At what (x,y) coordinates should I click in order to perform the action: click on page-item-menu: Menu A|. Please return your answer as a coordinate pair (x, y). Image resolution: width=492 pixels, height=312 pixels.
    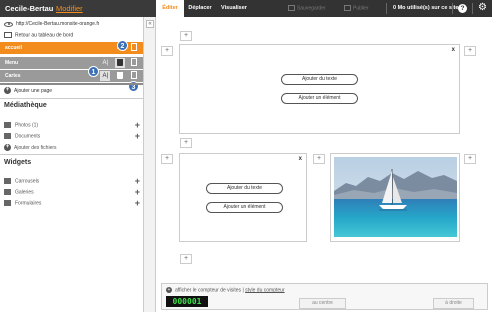
    Looking at the image, I should click on (71, 63).